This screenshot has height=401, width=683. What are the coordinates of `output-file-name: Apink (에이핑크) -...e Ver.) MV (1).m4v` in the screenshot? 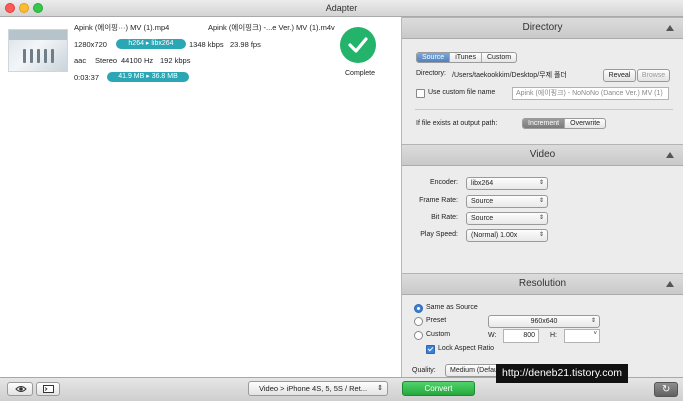 It's located at (271, 27).